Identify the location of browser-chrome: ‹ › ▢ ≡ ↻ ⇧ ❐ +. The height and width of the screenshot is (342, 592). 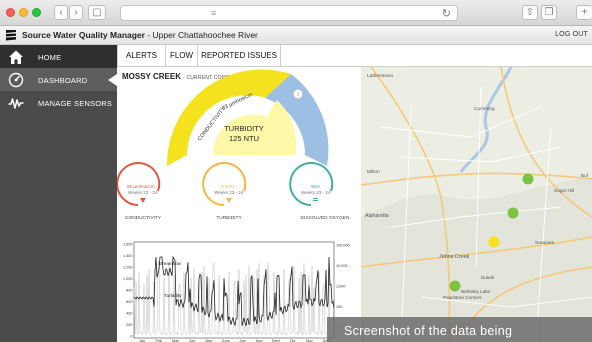
(296, 13).